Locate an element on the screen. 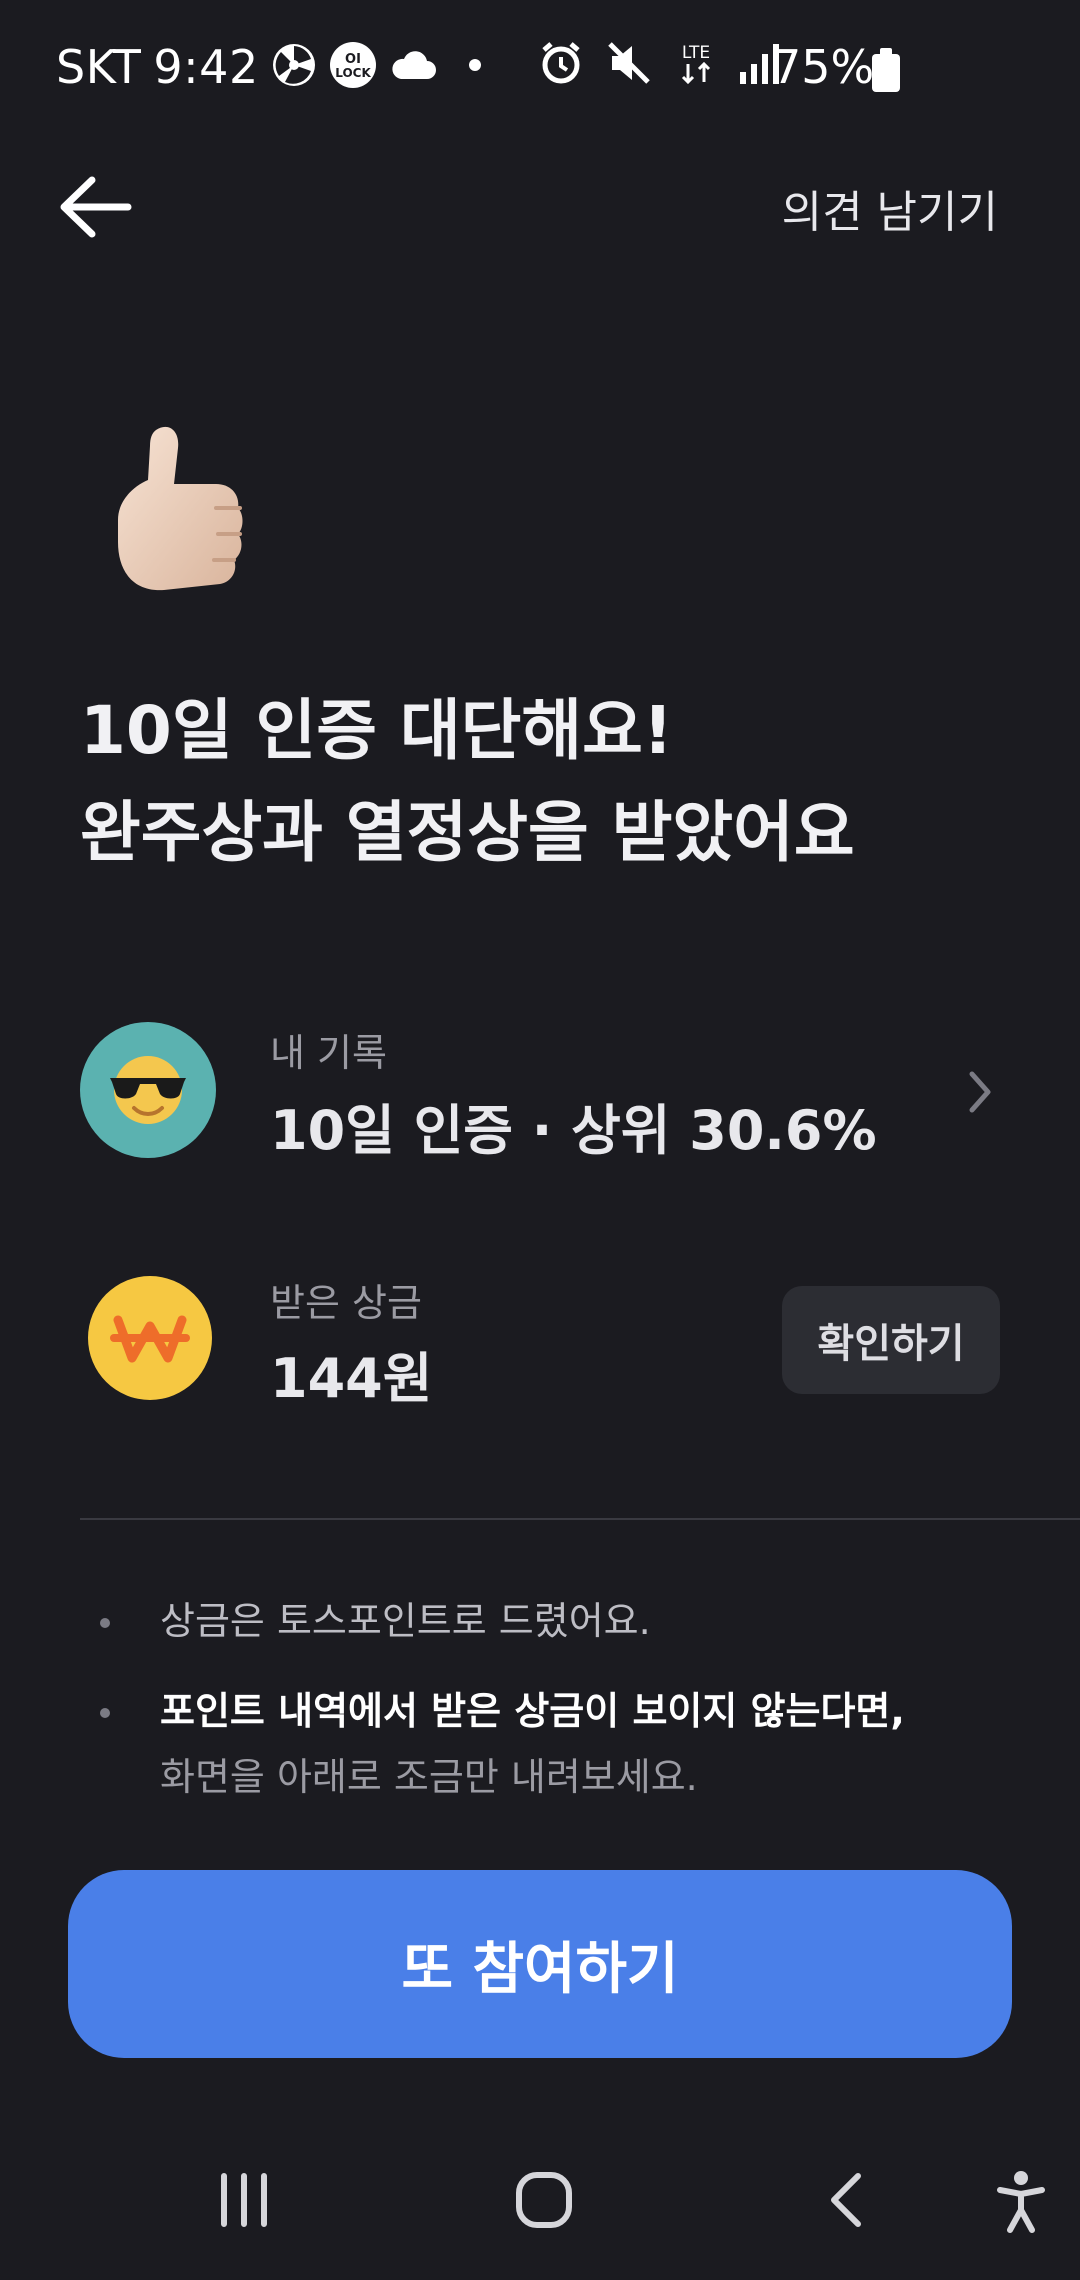 The height and width of the screenshot is (2280, 1080). system-nav-bar is located at coordinates (540, 2210).